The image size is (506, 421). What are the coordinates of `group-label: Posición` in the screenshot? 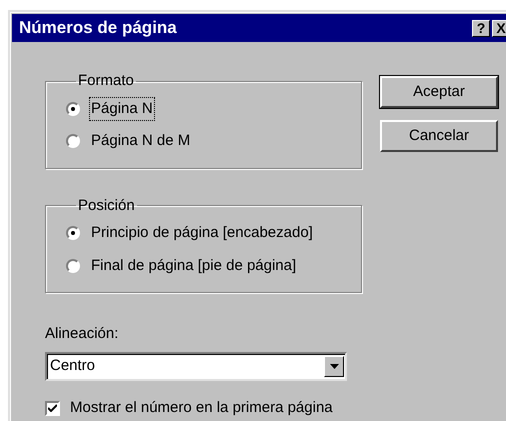 It's located at (106, 206).